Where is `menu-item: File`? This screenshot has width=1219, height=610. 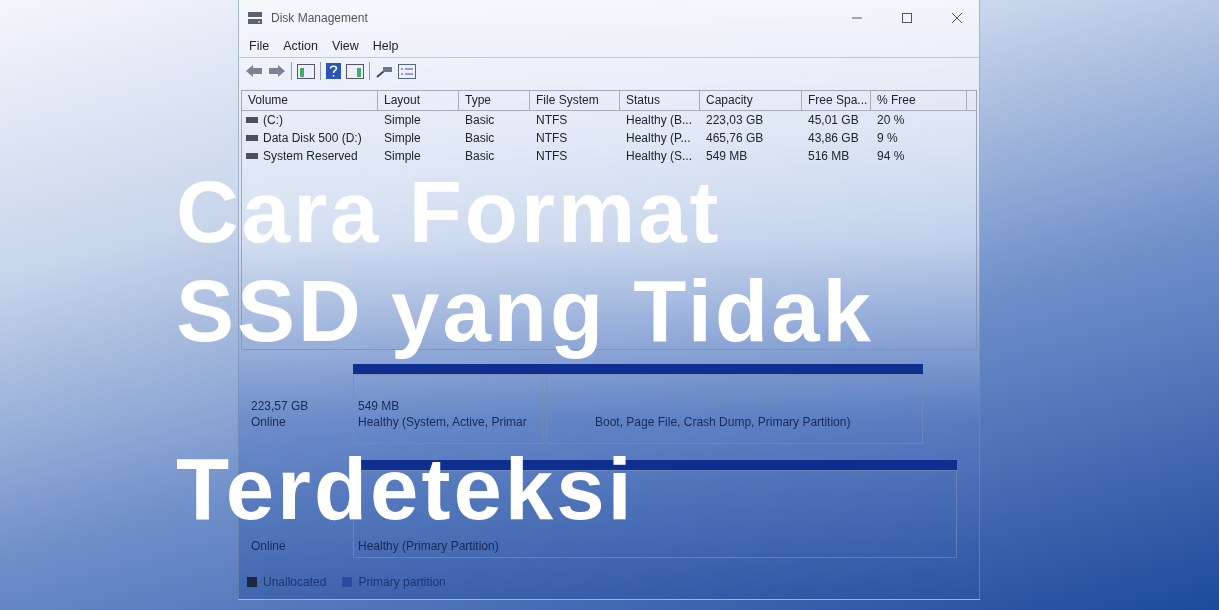
menu-item: File is located at coordinates (259, 46).